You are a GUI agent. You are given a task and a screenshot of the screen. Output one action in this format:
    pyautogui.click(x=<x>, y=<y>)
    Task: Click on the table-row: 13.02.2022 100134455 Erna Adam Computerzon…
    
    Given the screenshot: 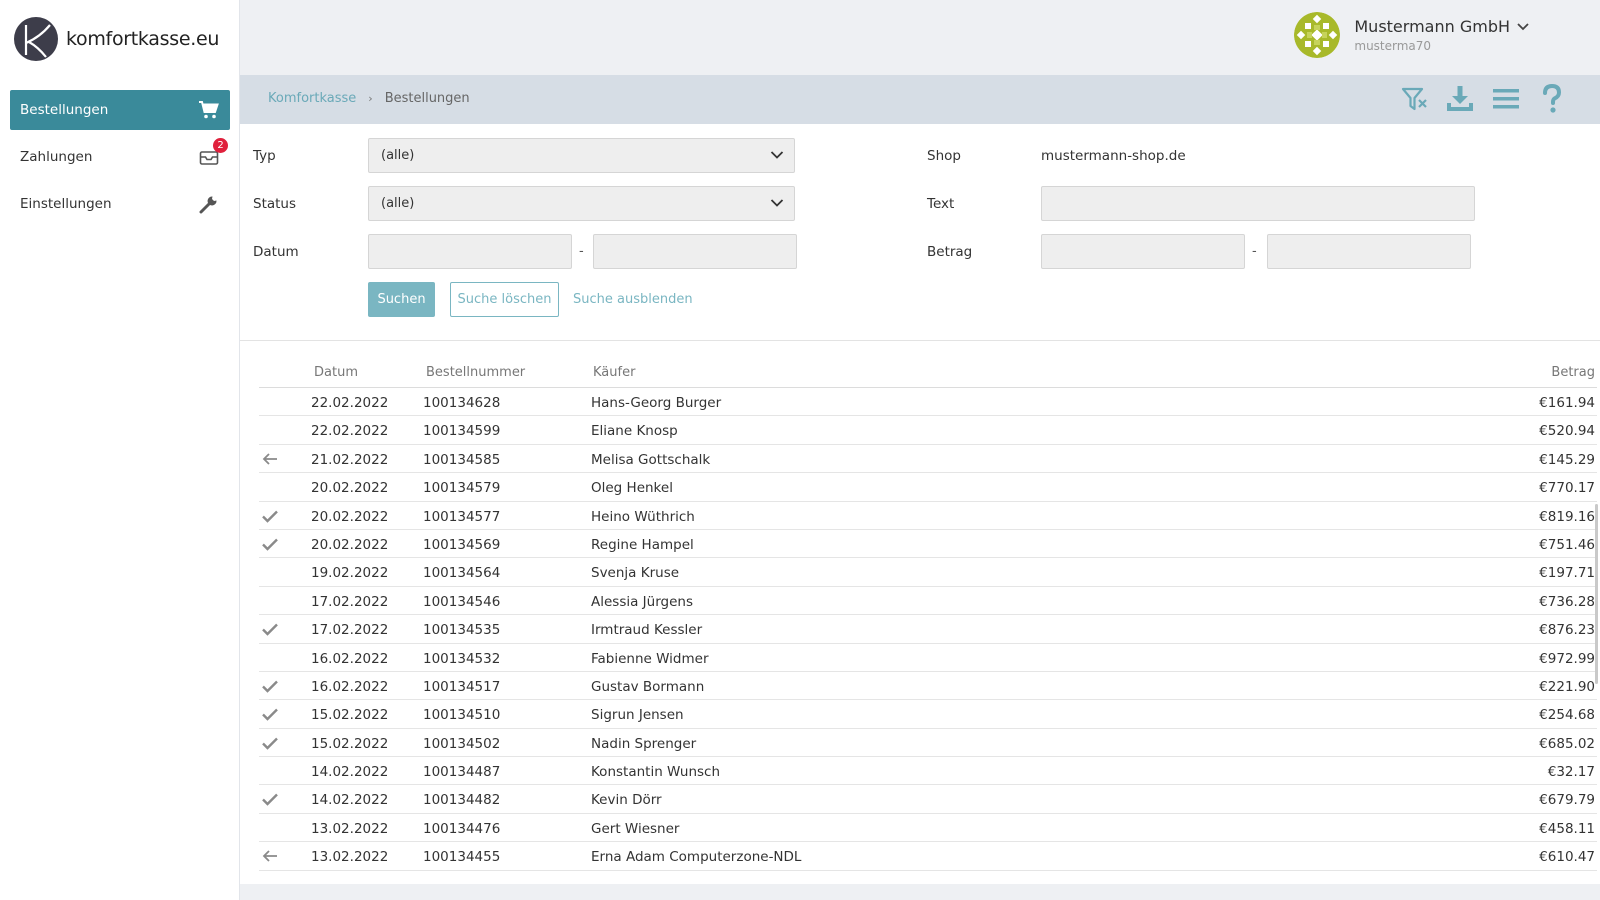 What is the action you would take?
    pyautogui.click(x=928, y=856)
    